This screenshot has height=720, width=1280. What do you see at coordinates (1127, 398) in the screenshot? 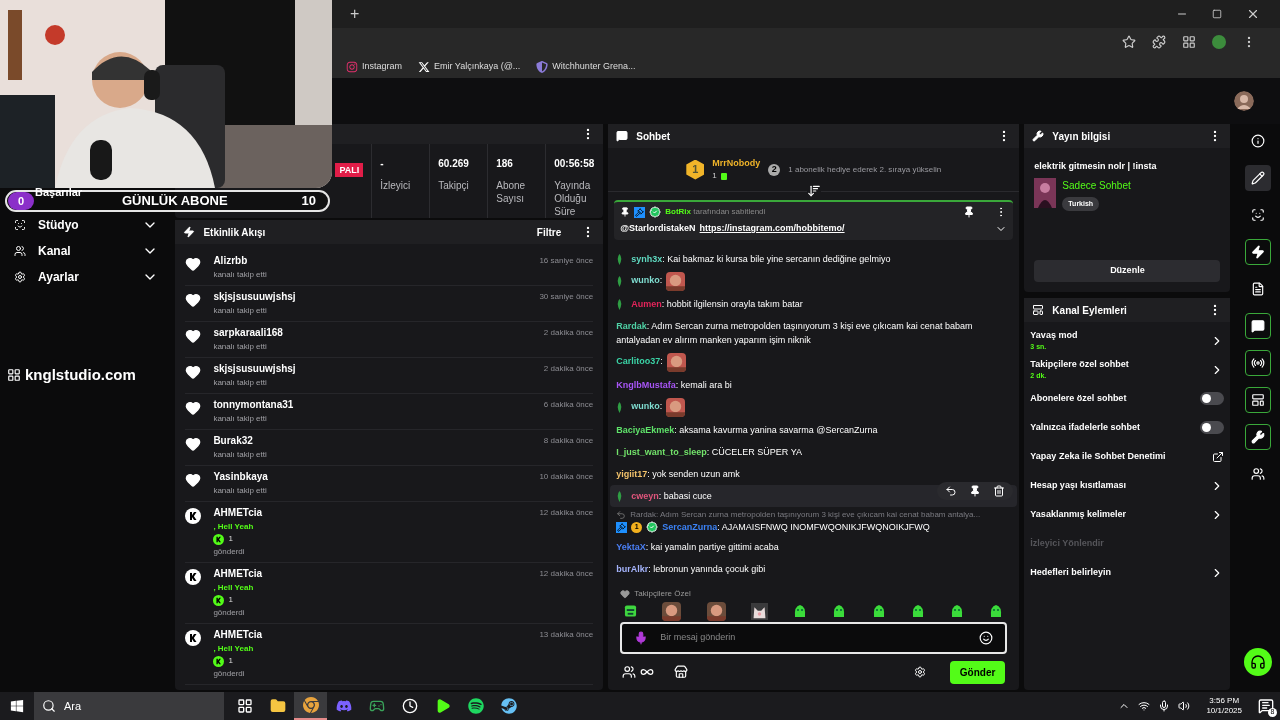
I see `channel-action-item: Abonelere özel sohbet` at bounding box center [1127, 398].